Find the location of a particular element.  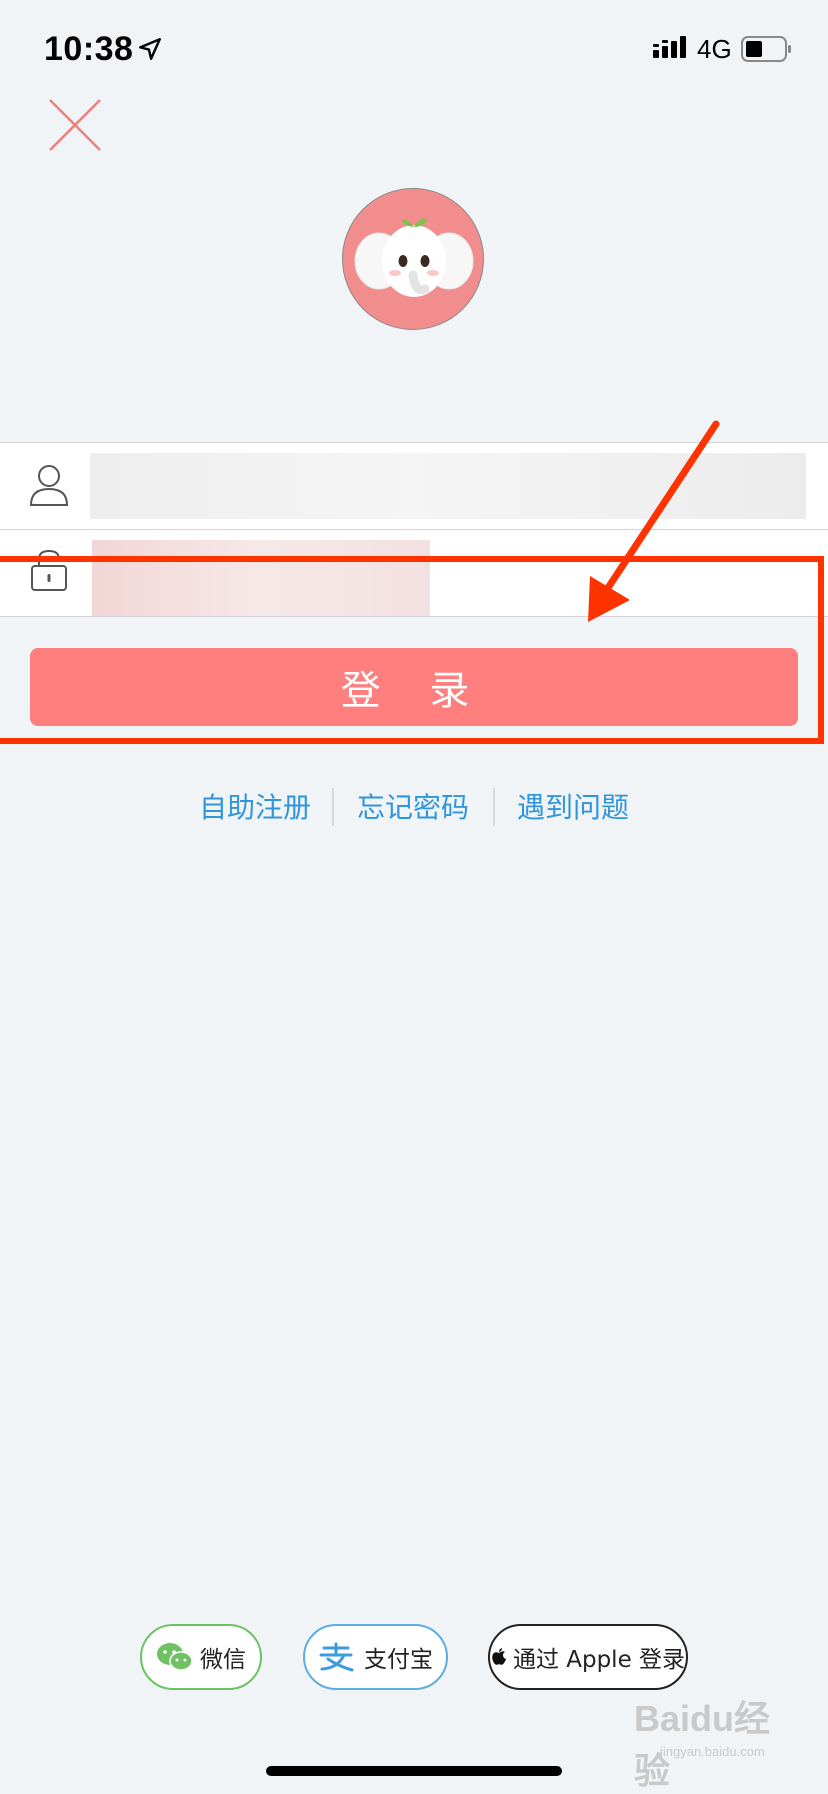

auxiliary-links: 自助注册 忘记密码 遇到问题 is located at coordinates (414, 806).